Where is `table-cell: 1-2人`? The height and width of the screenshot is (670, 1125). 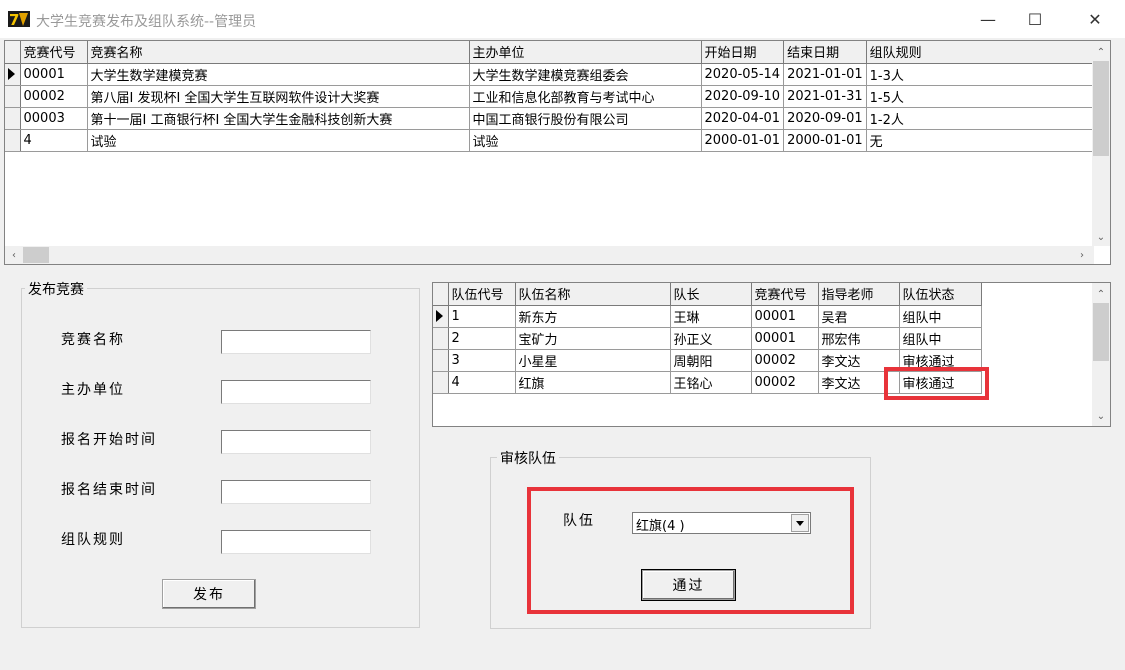
table-cell: 1-2人 is located at coordinates (981, 118).